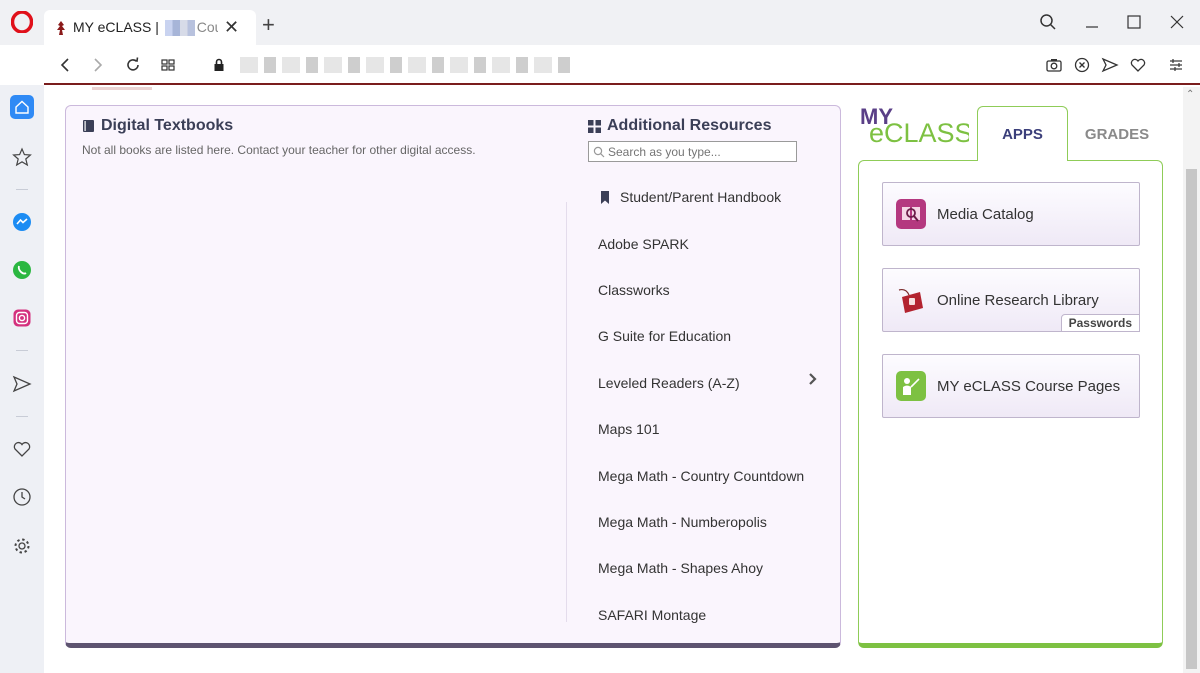 The image size is (1200, 673). I want to click on redacted-text, so click(179, 28).